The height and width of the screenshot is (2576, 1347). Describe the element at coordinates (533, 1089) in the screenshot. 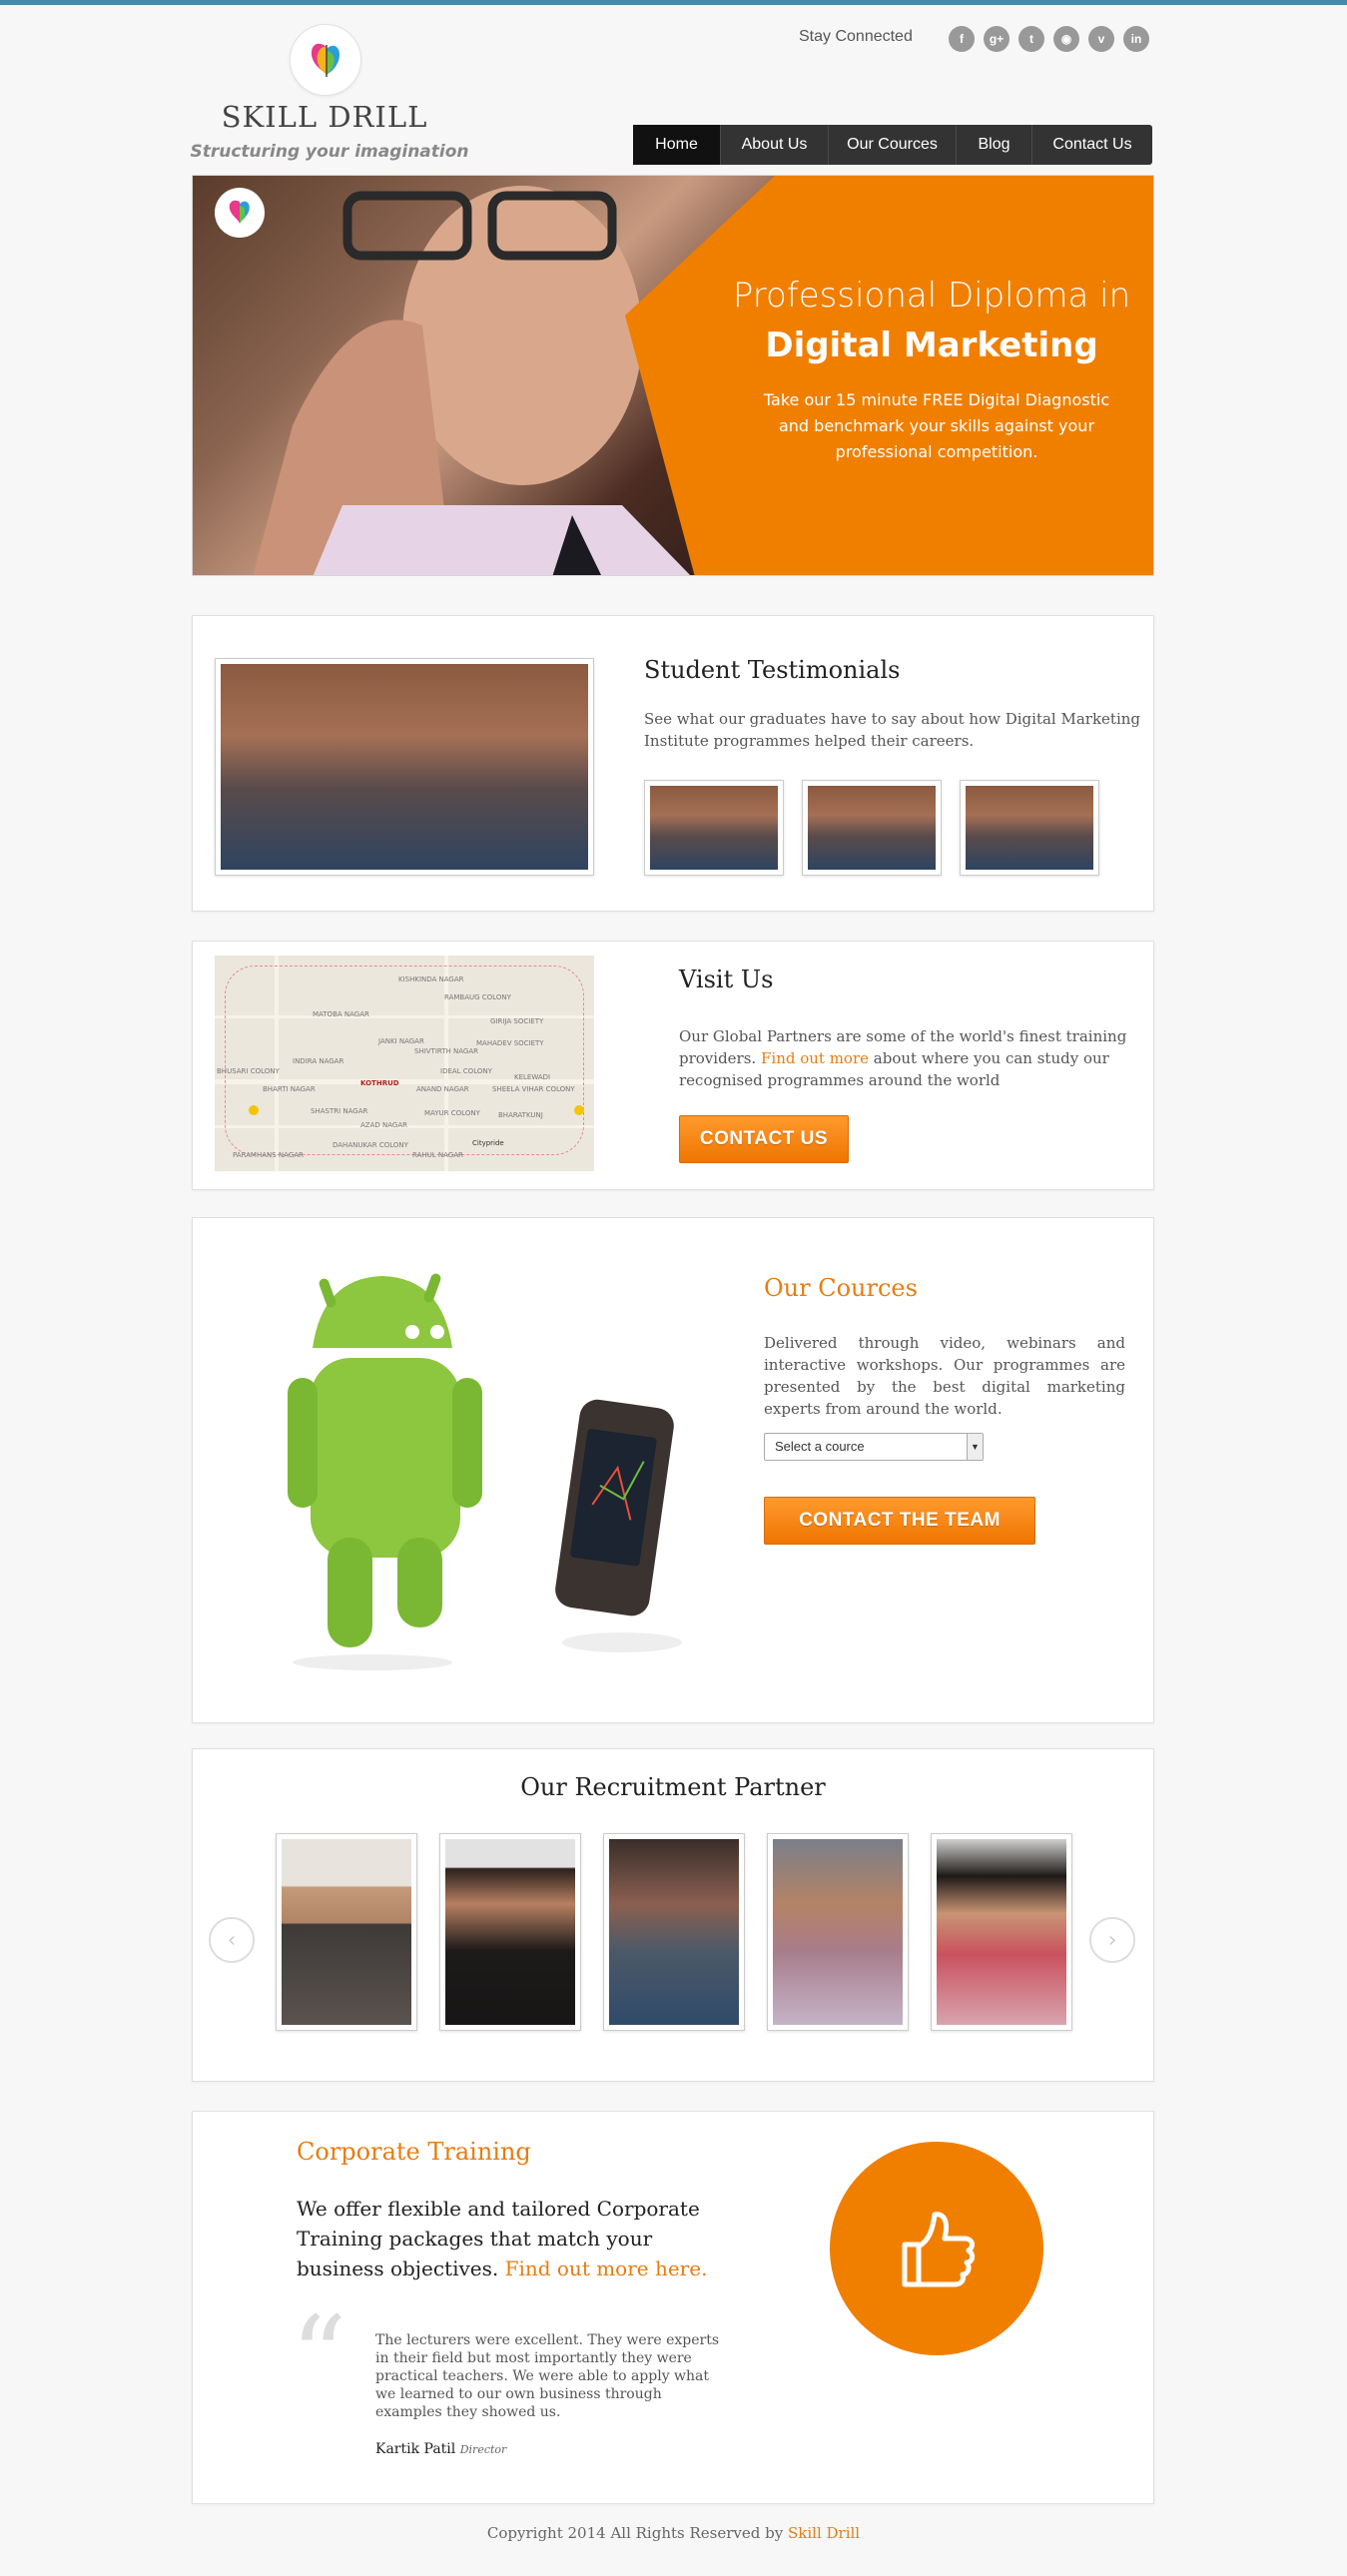

I see `map-label: SHEELA VIHAR COLONY` at that location.